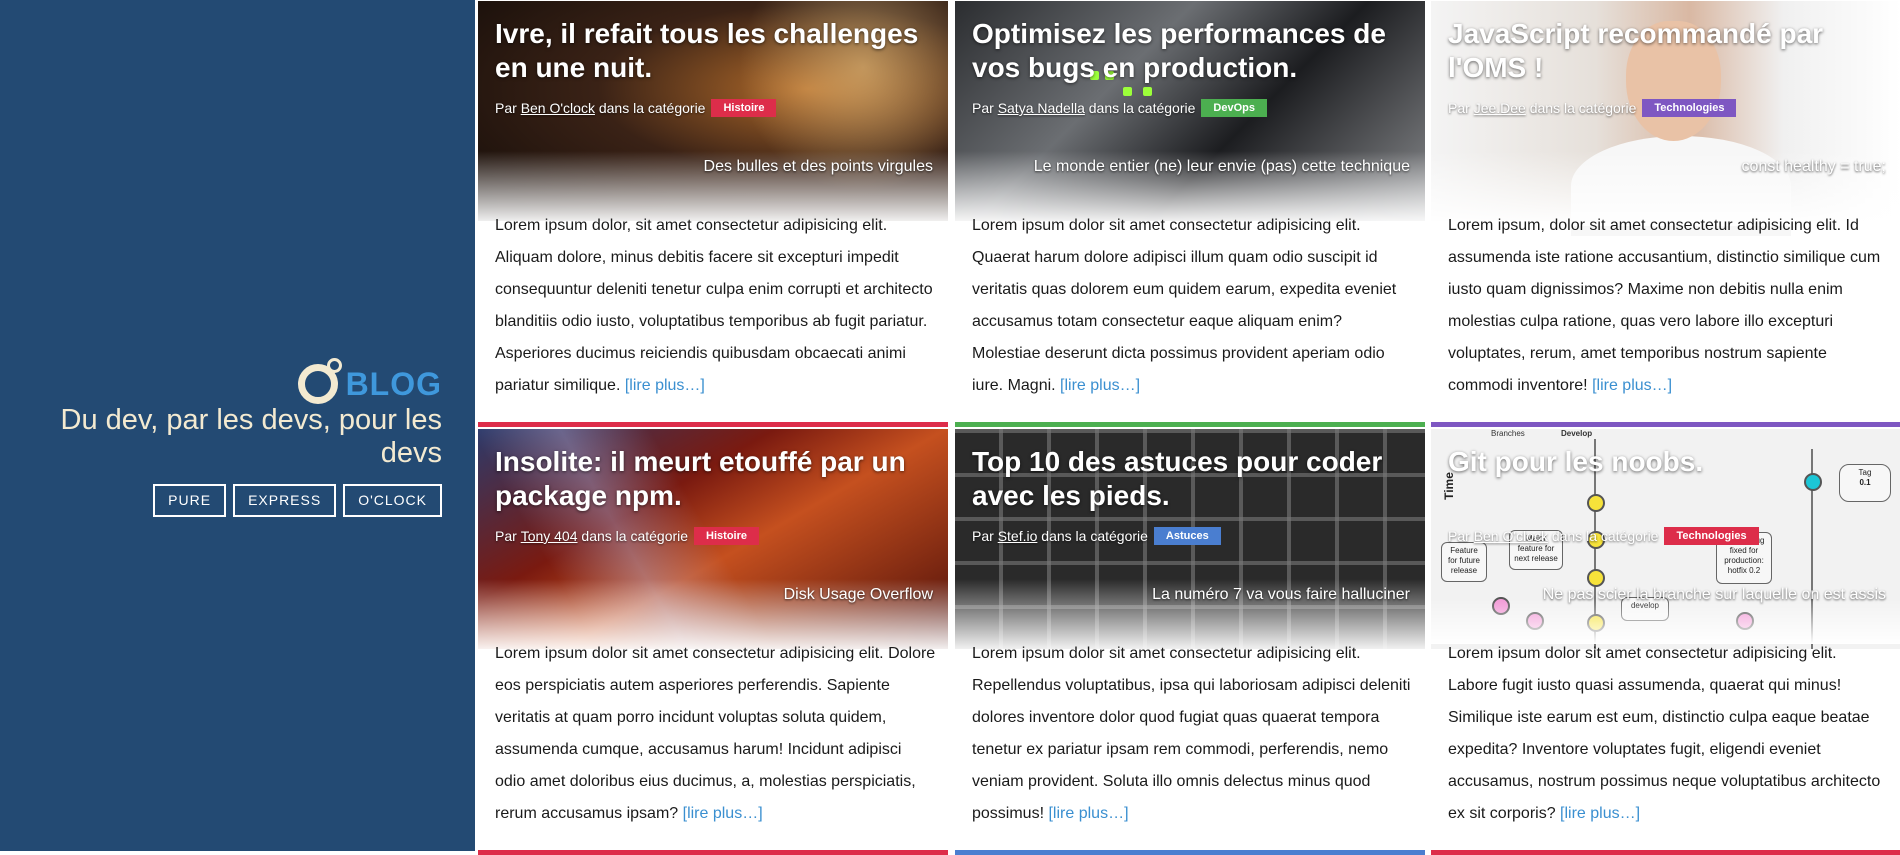 This screenshot has height=855, width=1900. Describe the element at coordinates (1813, 166) in the screenshot. I see `article-subtitle: const healthy = true;` at that location.